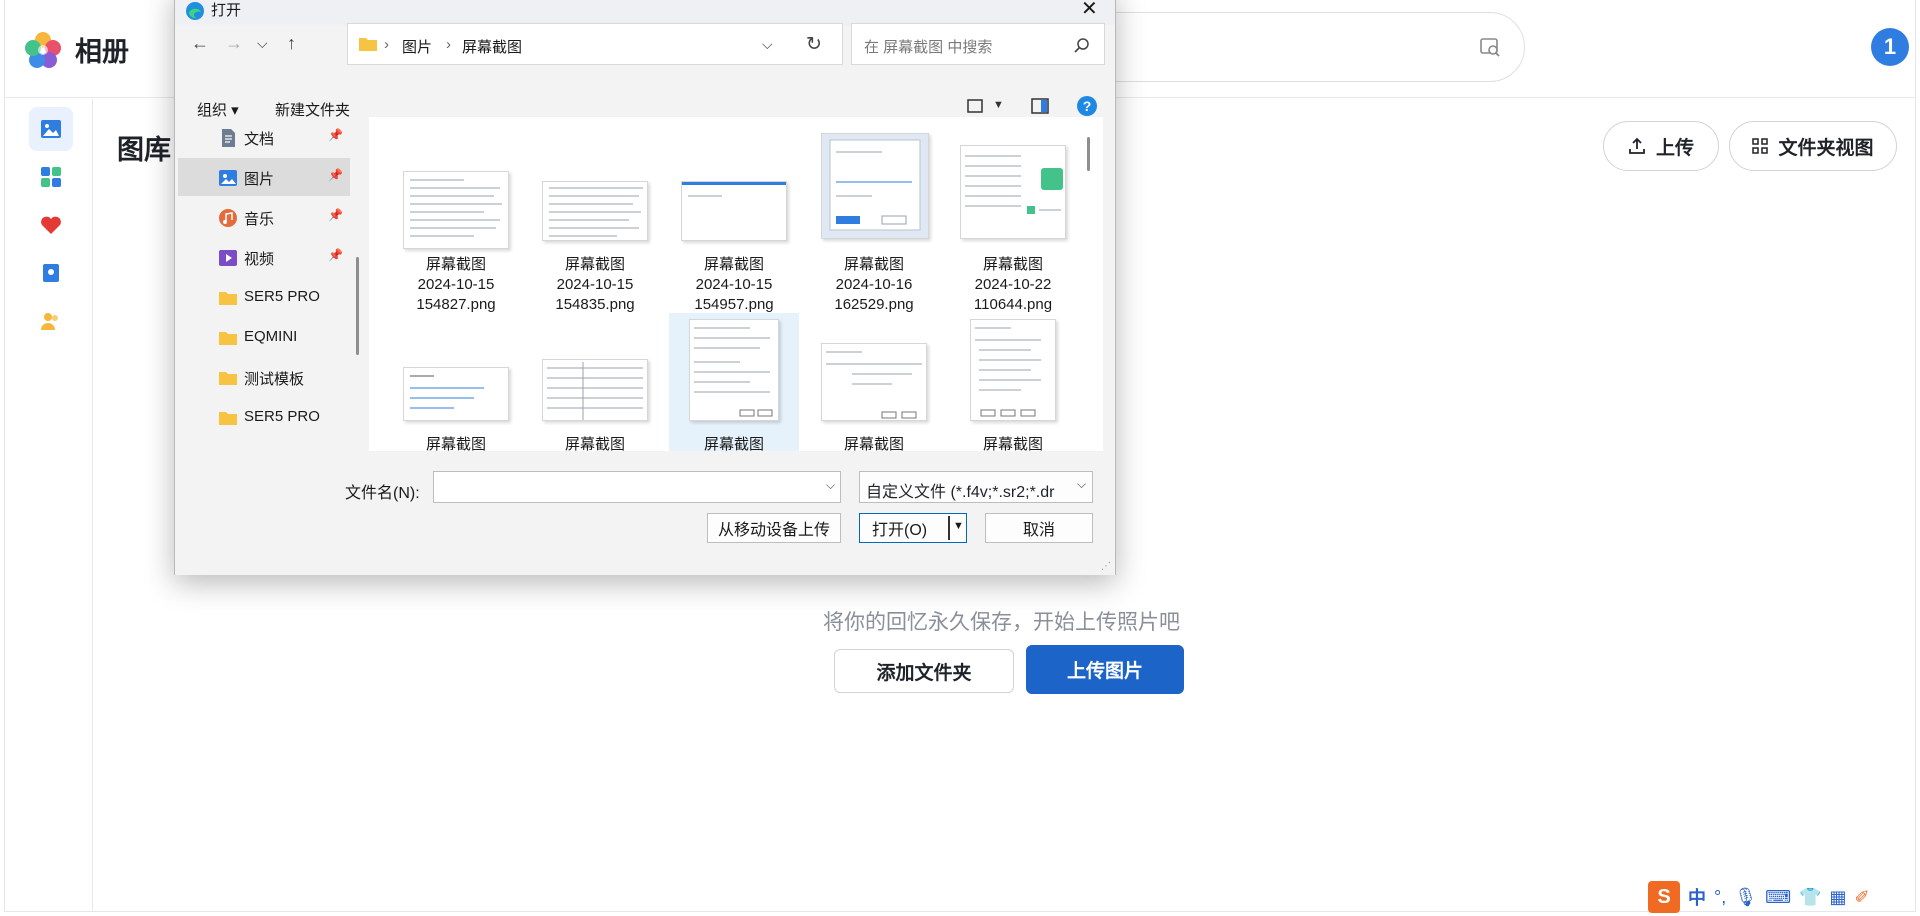 The width and height of the screenshot is (1920, 916). Describe the element at coordinates (228, 138) in the screenshot. I see `document-icon` at that location.